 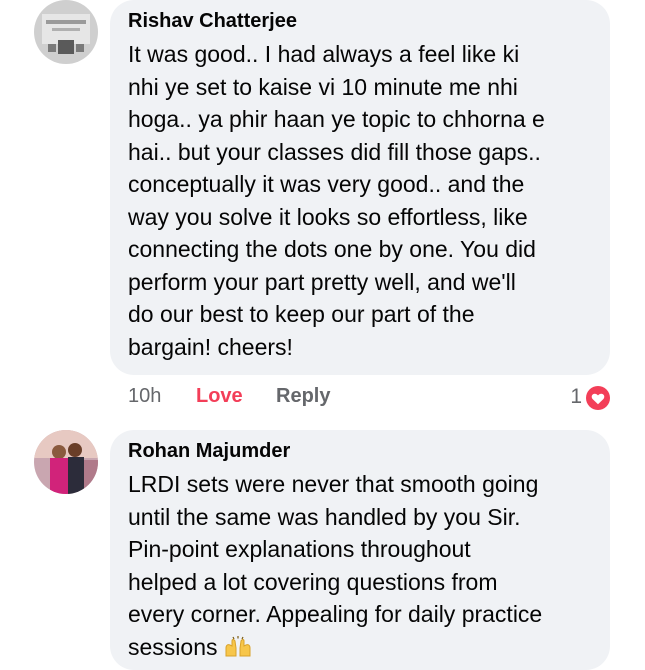 I want to click on comment-line: do our best to keep our part of the, so click(x=301, y=314).